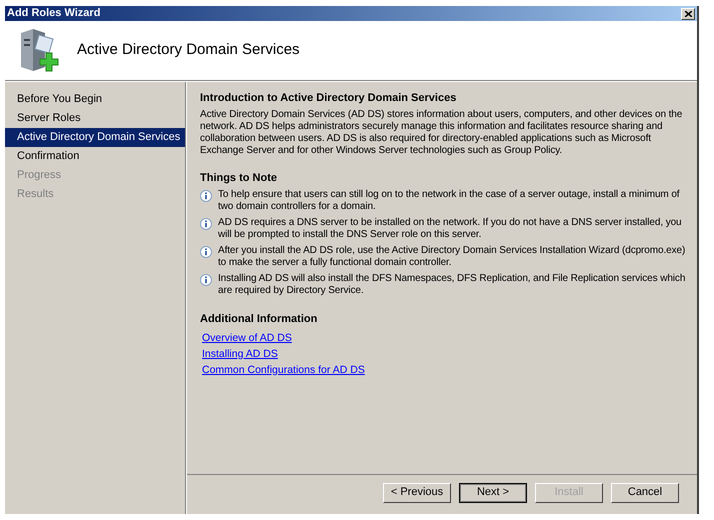  I want to click on wizard-button: < Previous, so click(417, 492).